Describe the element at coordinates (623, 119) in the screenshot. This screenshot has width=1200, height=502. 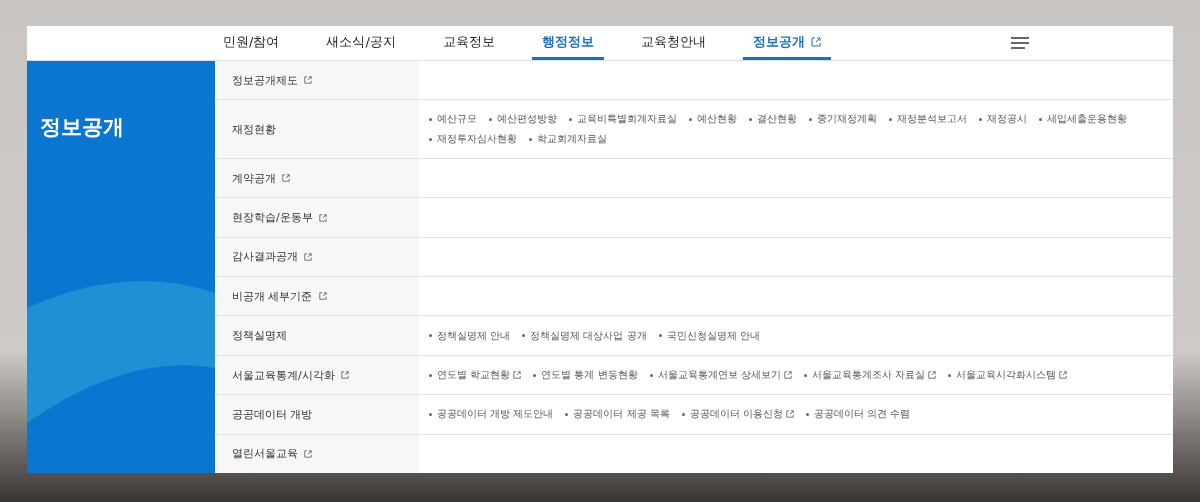
I see `sub-link: 교육비특별회계자료실` at that location.